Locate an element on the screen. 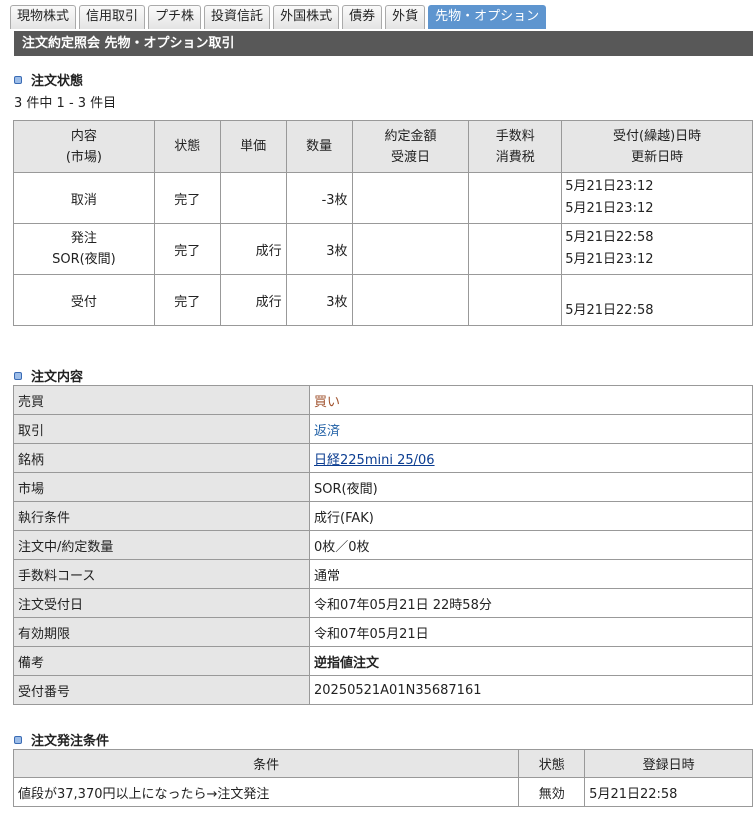 This screenshot has height=816, width=756. table-header-row: 条件 状態 登録日時 is located at coordinates (382, 763).